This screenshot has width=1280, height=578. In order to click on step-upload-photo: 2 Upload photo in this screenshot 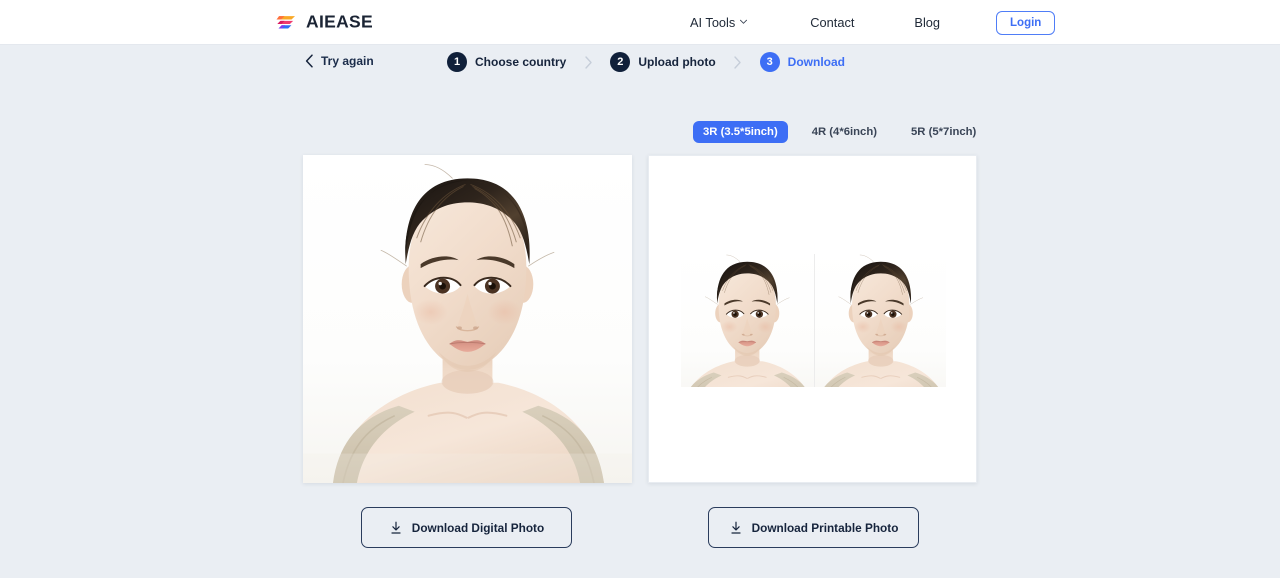, I will do `click(663, 62)`.